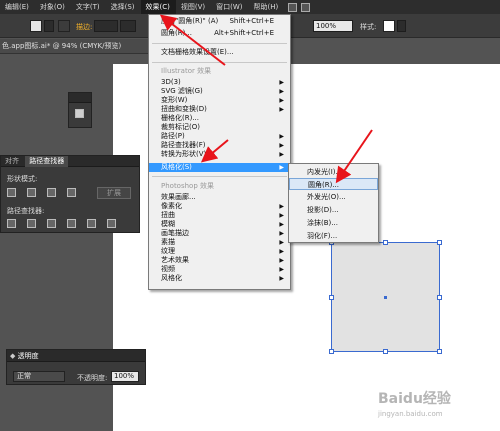 This screenshot has width=500, height=431. What do you see at coordinates (219, 154) in the screenshot?
I see `menu-item-convert-to-shape: 转换为形状(V) ▶` at bounding box center [219, 154].